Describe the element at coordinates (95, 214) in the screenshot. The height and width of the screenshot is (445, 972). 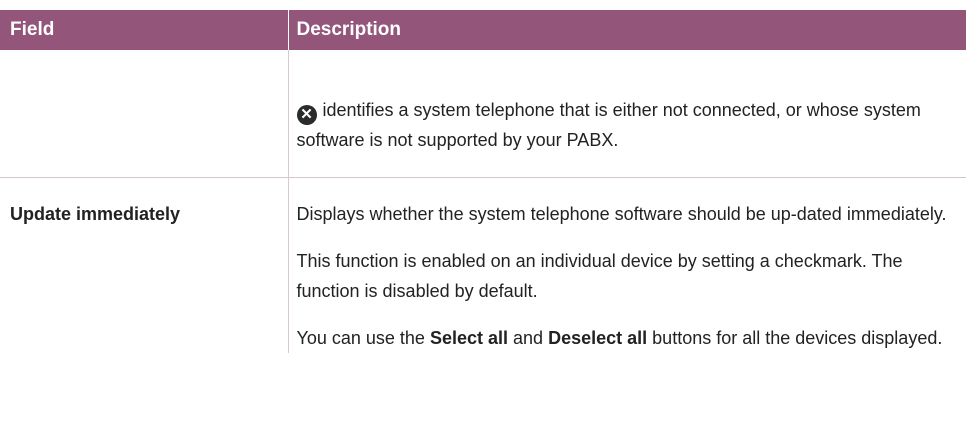
I see `field-cell-update-immediately: Update immediately` at that location.